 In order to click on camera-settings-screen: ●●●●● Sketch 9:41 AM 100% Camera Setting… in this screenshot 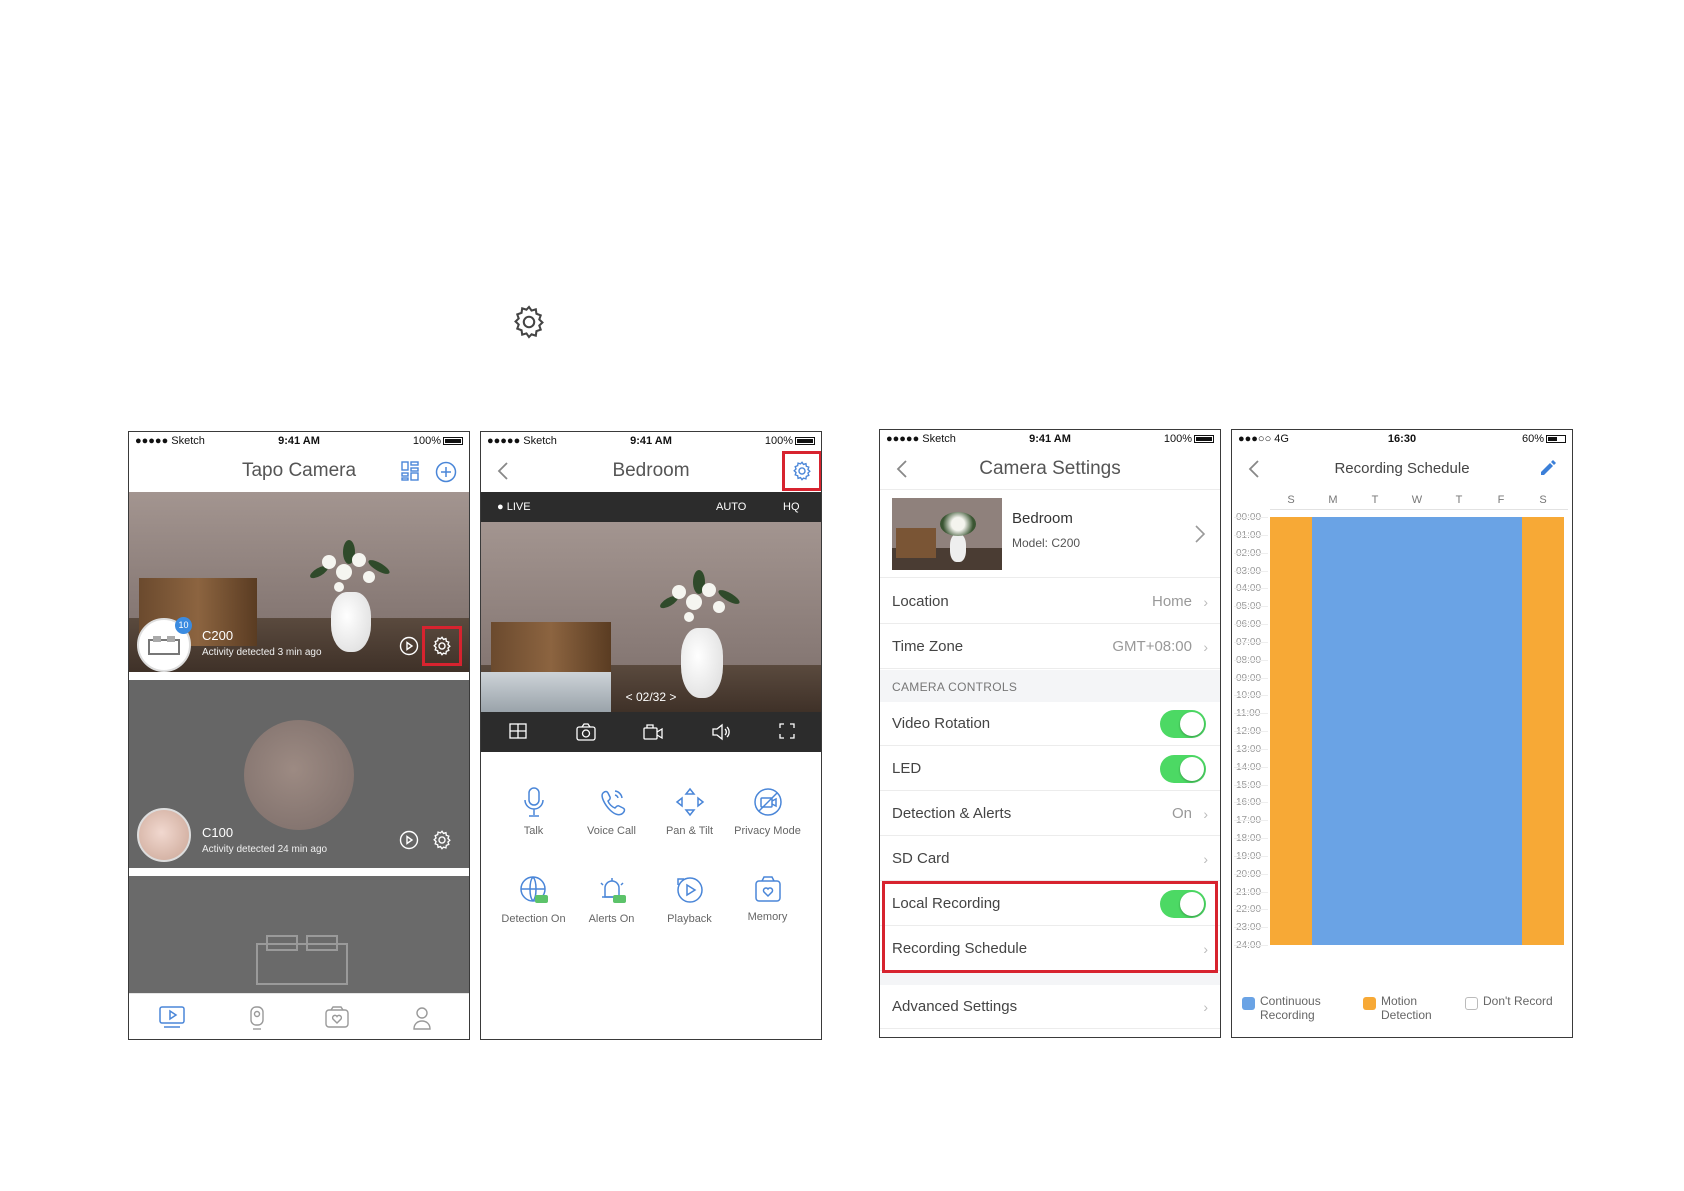, I will do `click(1050, 733)`.